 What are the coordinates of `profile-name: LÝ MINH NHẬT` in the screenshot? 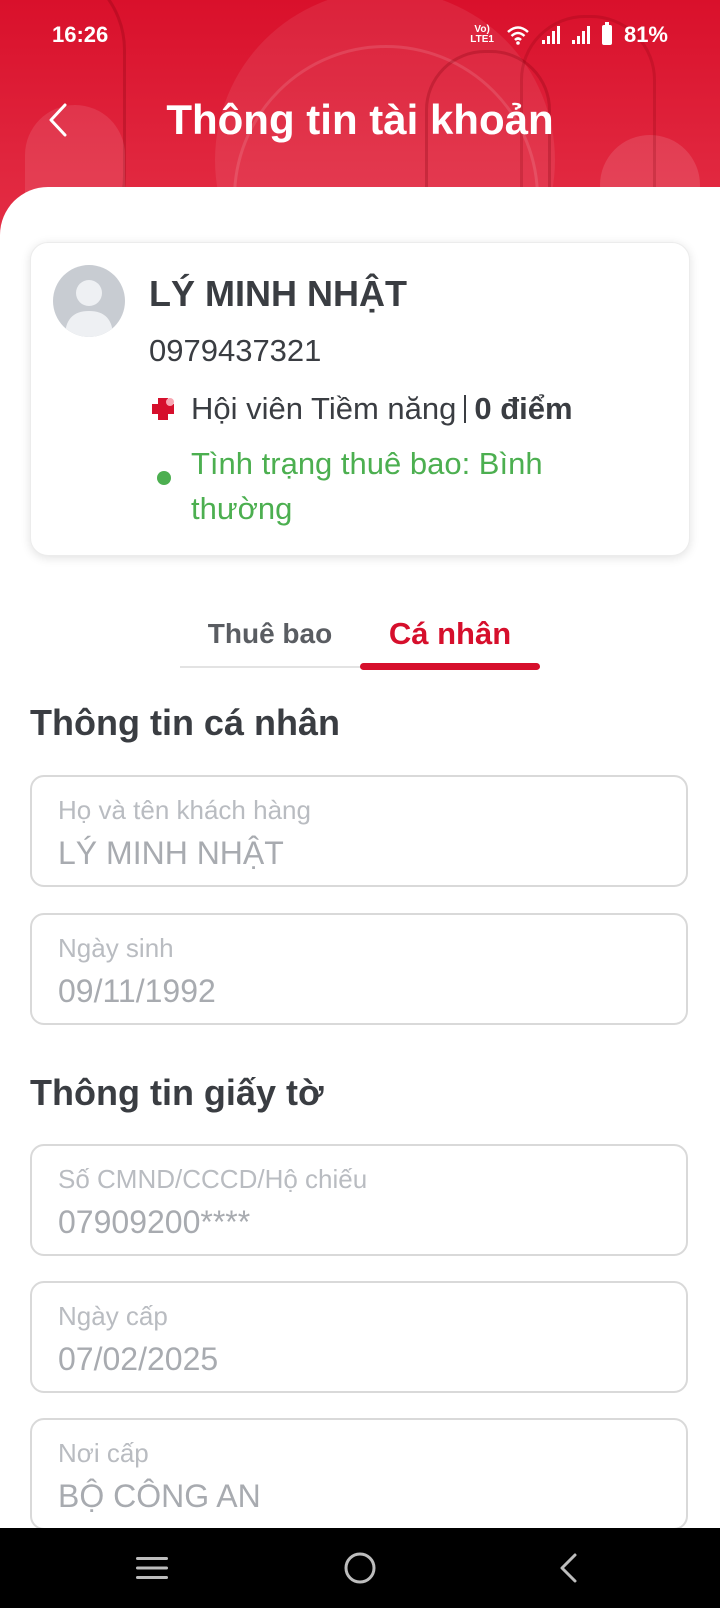 It's located at (278, 293).